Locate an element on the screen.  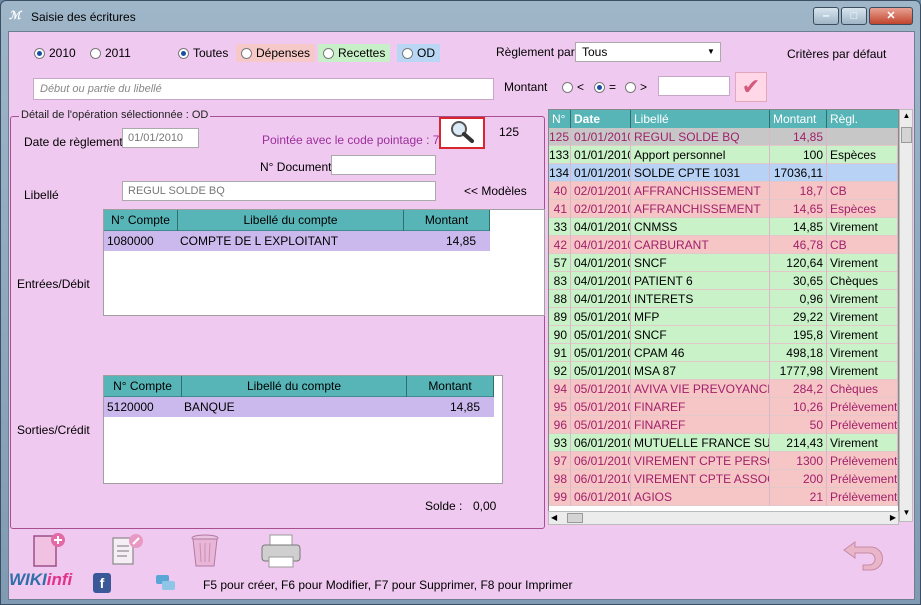
window-title: Saisie des écritures is located at coordinates (83, 17).